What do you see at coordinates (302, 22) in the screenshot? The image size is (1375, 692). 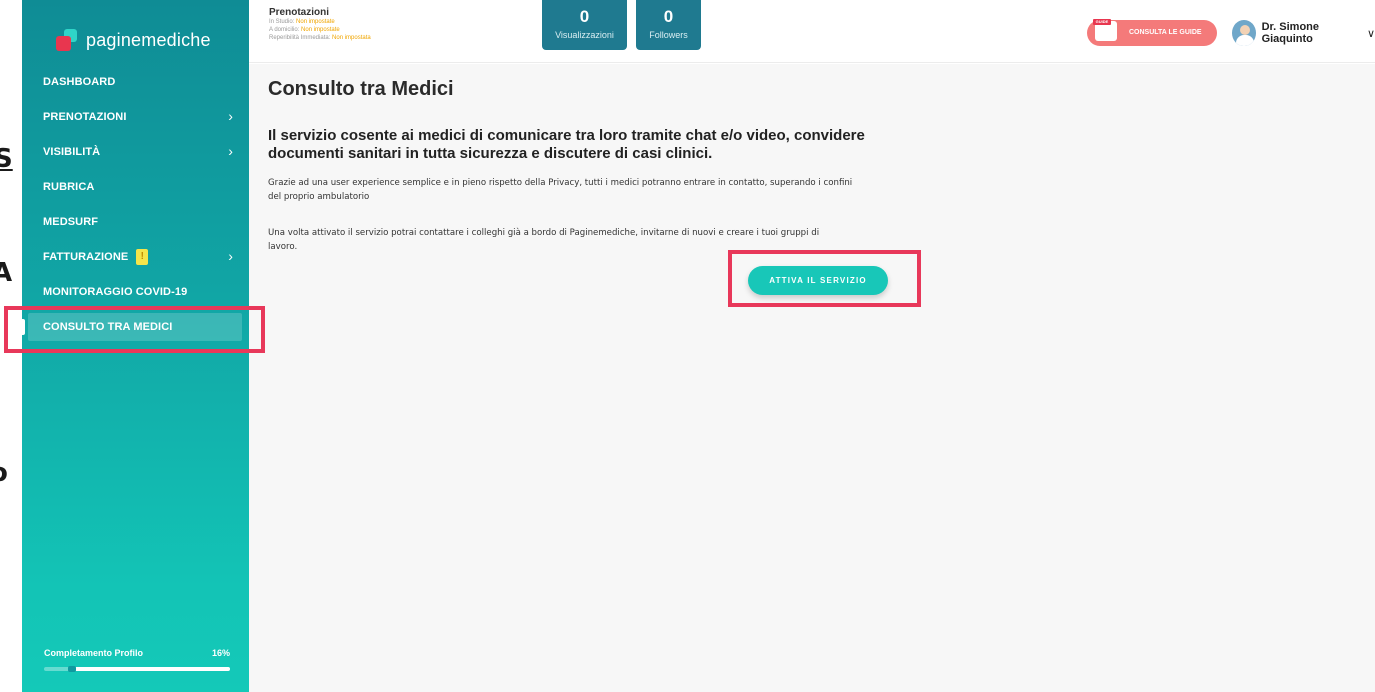 I see `prenotazioni-studio: In Studio: Non impostate` at bounding box center [302, 22].